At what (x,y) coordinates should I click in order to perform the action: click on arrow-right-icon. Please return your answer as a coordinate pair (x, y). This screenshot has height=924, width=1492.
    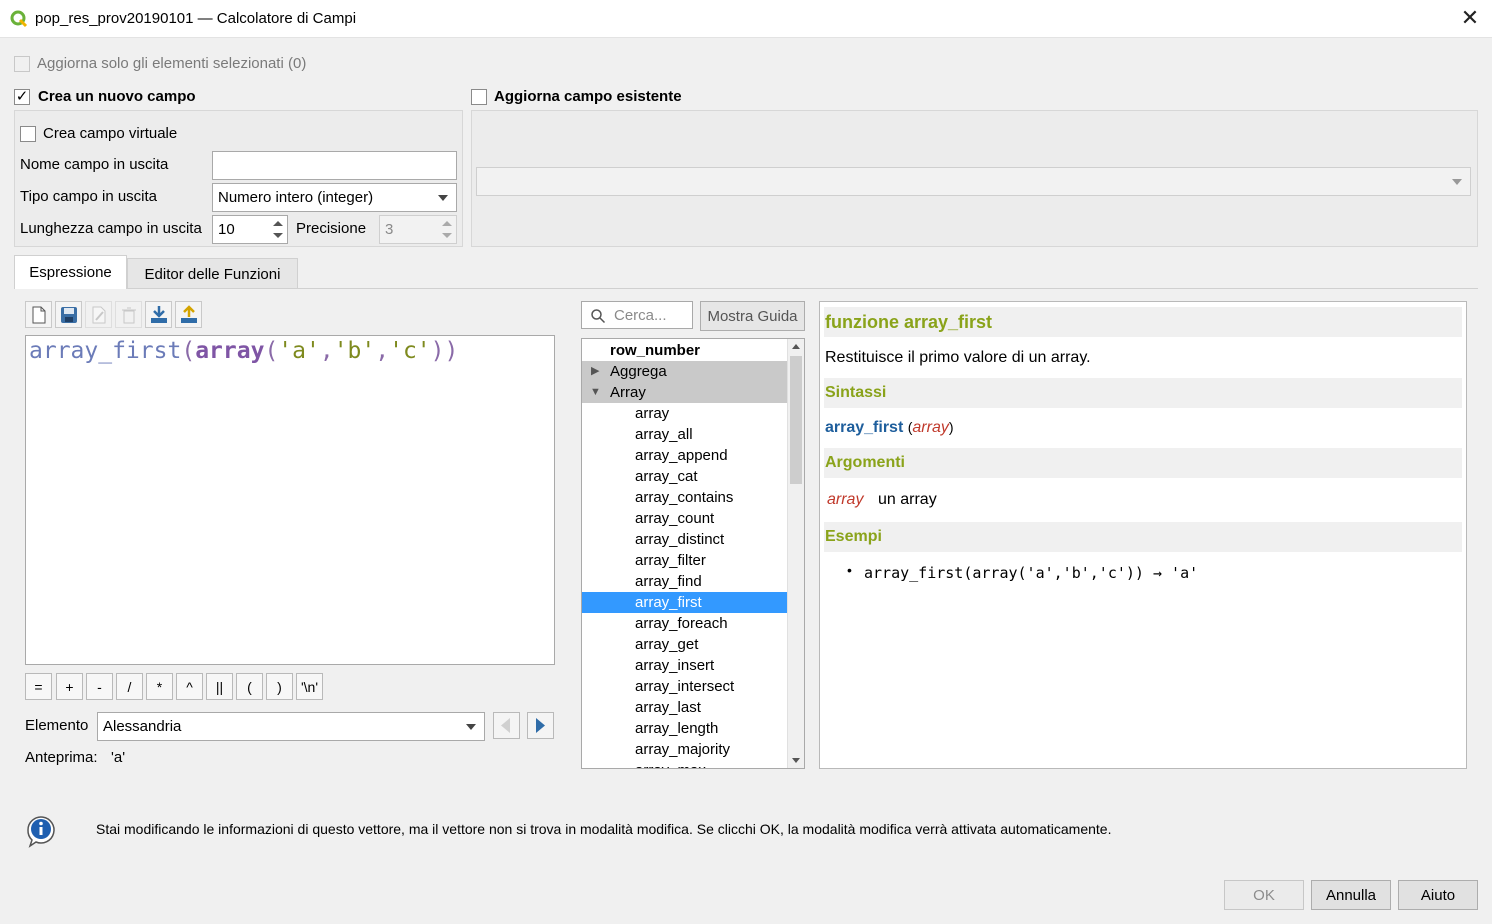
    Looking at the image, I should click on (540, 725).